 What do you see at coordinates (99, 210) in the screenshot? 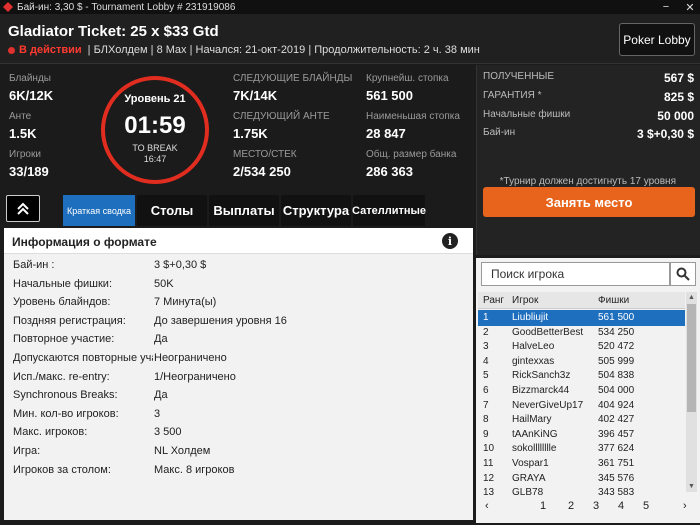
I see `tab-summary: Краткая сводка` at bounding box center [99, 210].